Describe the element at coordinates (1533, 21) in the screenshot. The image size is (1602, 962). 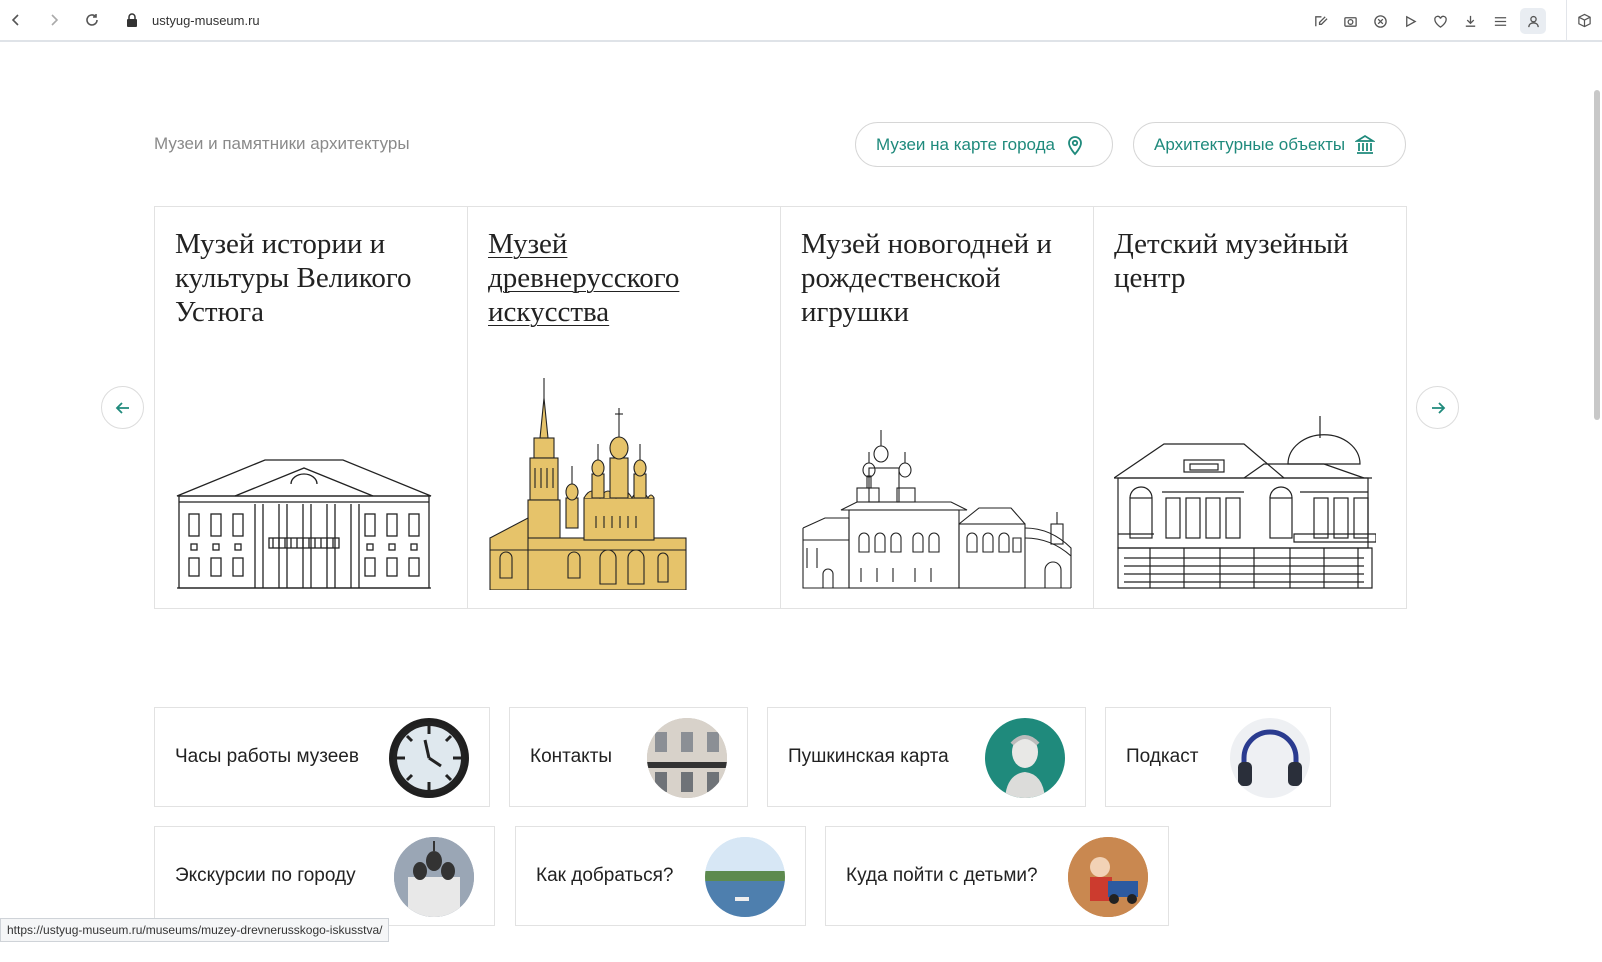
I see `profile-icon` at that location.